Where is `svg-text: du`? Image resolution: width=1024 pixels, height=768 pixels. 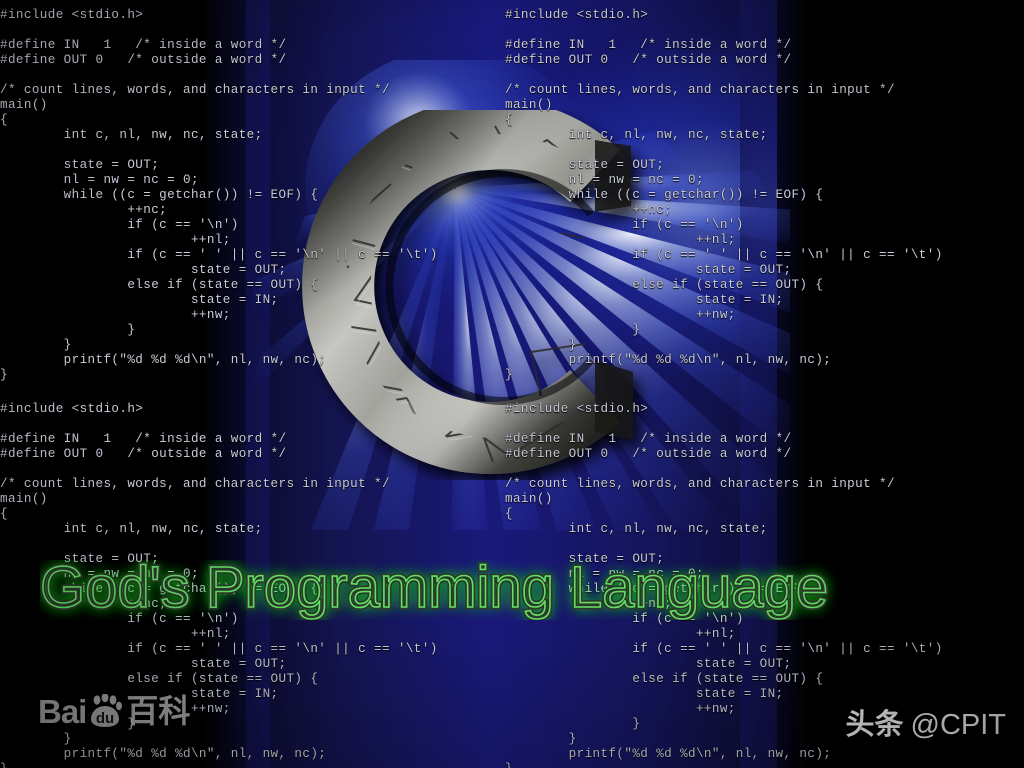
svg-text: du is located at coordinates (105, 718).